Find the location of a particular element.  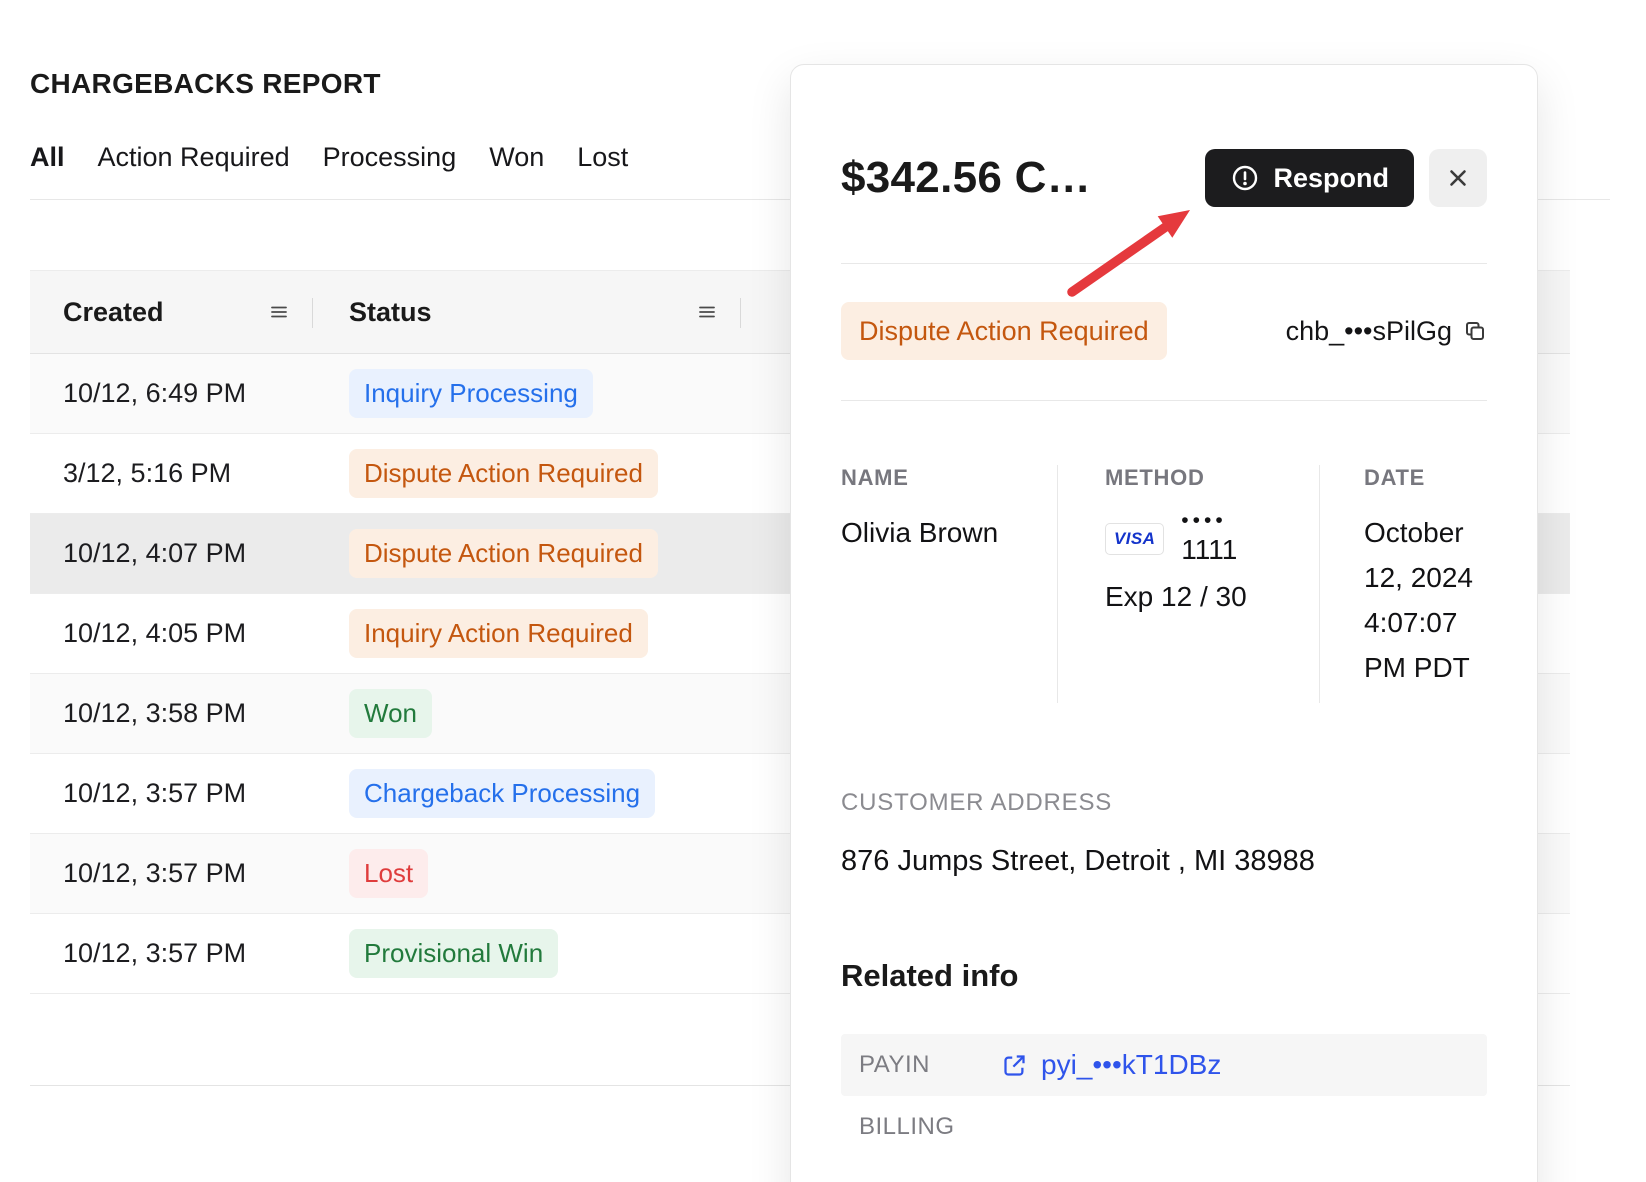

status-column-menu-icon is located at coordinates (707, 312).